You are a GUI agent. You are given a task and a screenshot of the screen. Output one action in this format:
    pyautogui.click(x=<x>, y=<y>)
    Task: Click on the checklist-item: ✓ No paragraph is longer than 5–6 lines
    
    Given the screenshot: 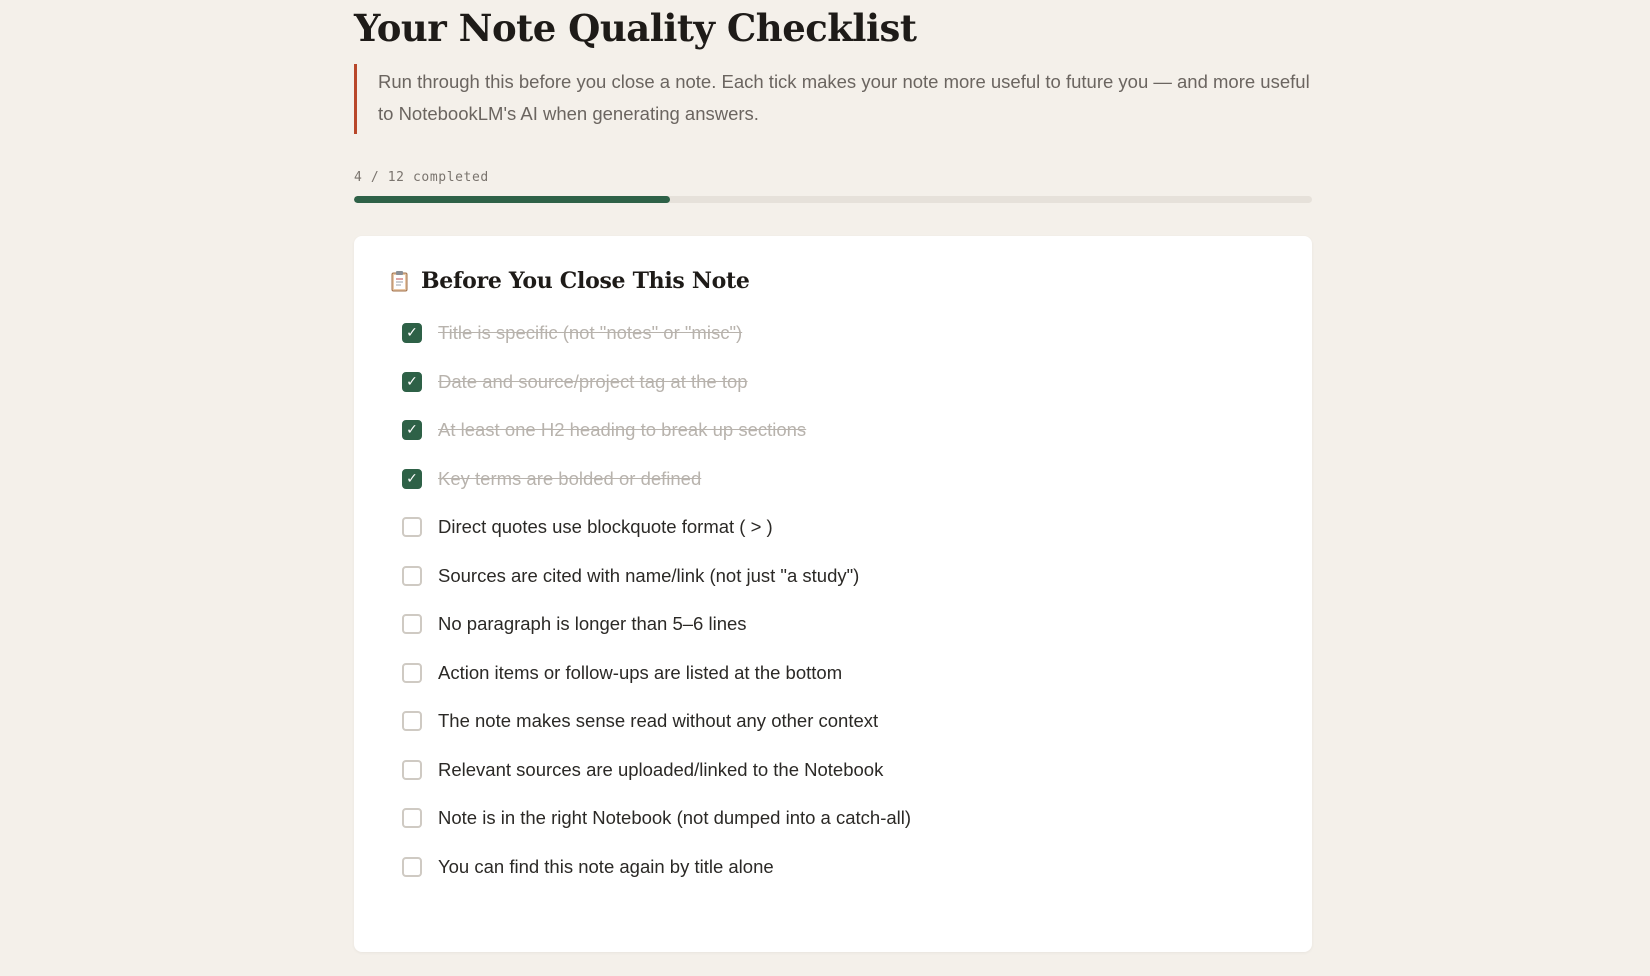 What is the action you would take?
    pyautogui.click(x=656, y=624)
    